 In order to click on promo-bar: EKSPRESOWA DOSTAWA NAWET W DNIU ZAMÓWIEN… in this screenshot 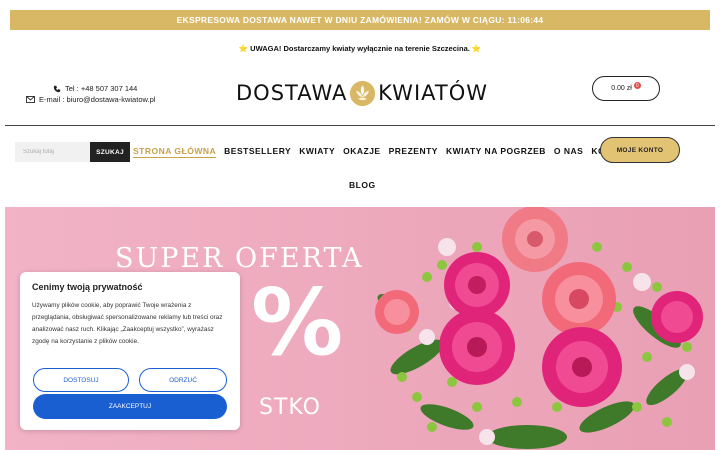, I will do `click(360, 20)`.